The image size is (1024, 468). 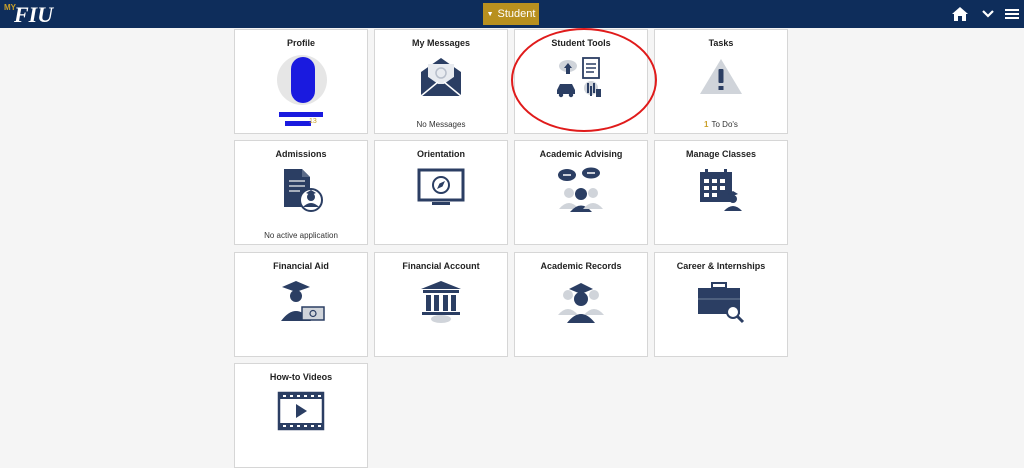 I want to click on tile-manage-classes: Manage Classes, so click(x=721, y=192).